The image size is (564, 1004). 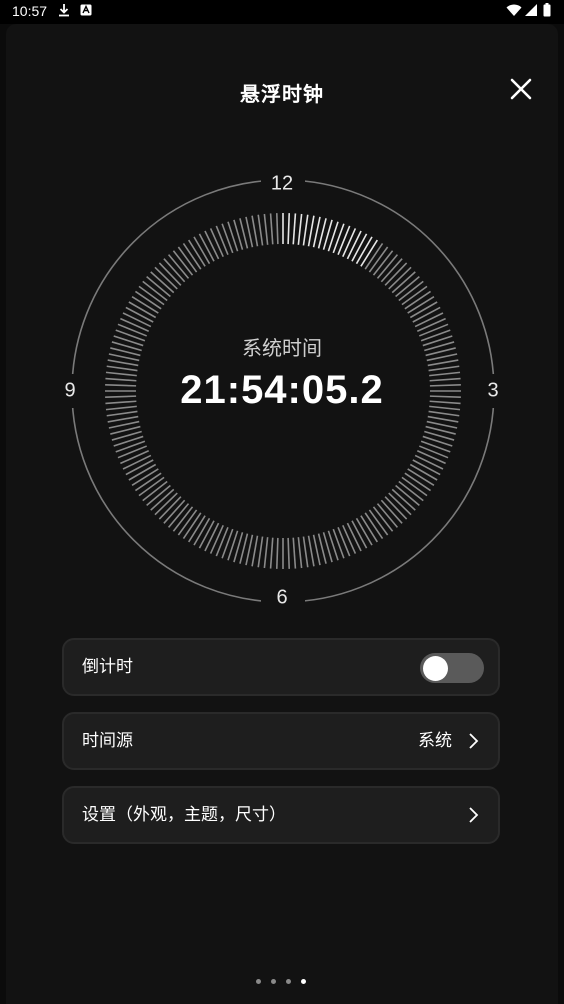 I want to click on time-source-value: 系统, so click(x=435, y=741).